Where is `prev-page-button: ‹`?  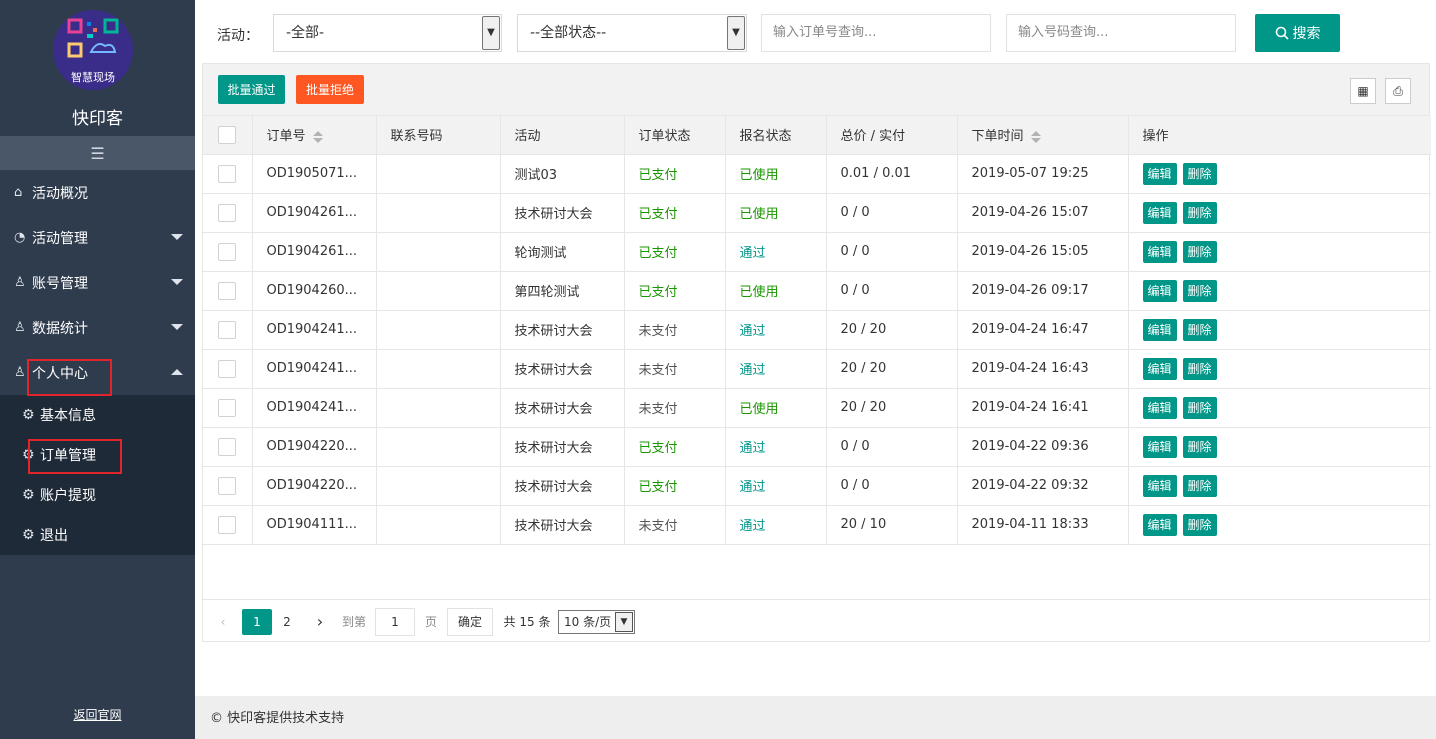
prev-page-button: ‹ is located at coordinates (223, 622).